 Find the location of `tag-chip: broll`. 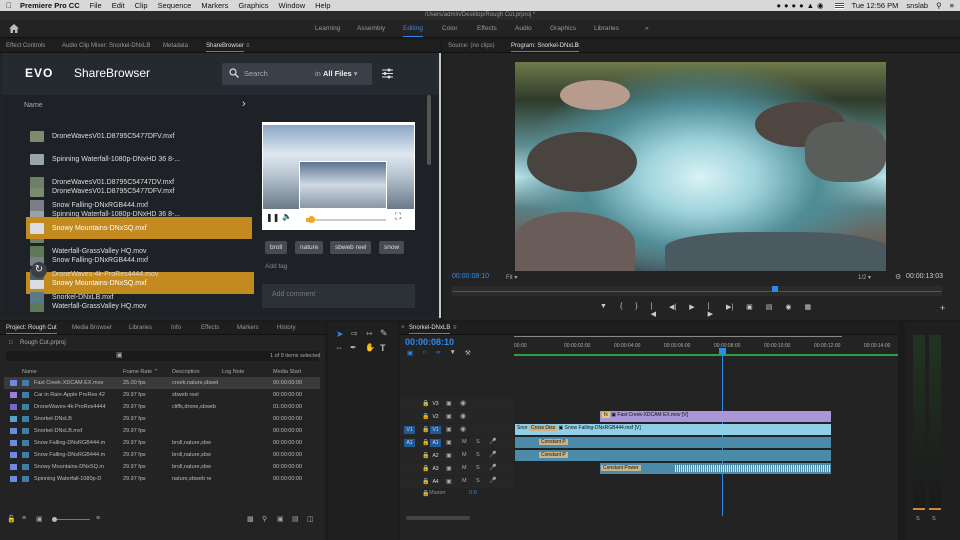

tag-chip: broll is located at coordinates (276, 247).